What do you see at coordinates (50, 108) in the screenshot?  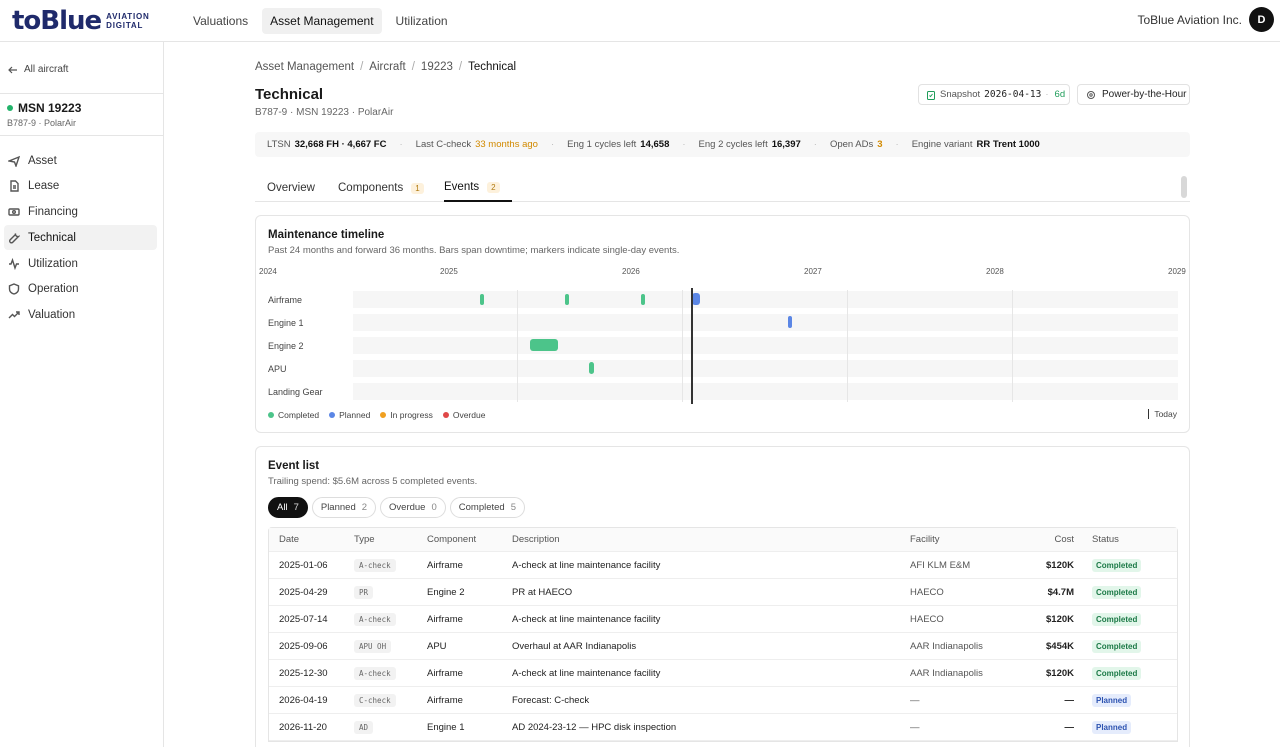 I see `msn-label: MSN 19223` at bounding box center [50, 108].